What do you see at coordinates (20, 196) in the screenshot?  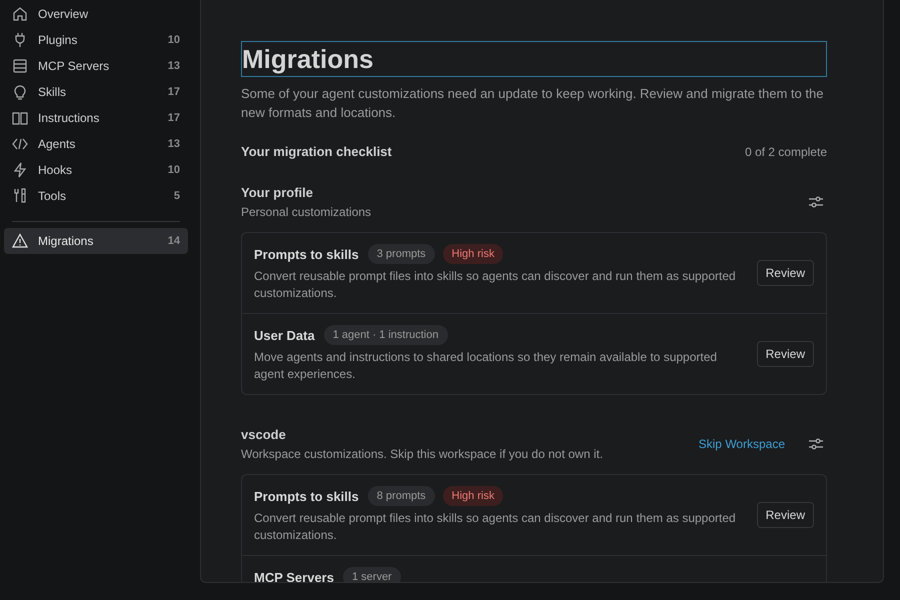 I see `tools-icon` at bounding box center [20, 196].